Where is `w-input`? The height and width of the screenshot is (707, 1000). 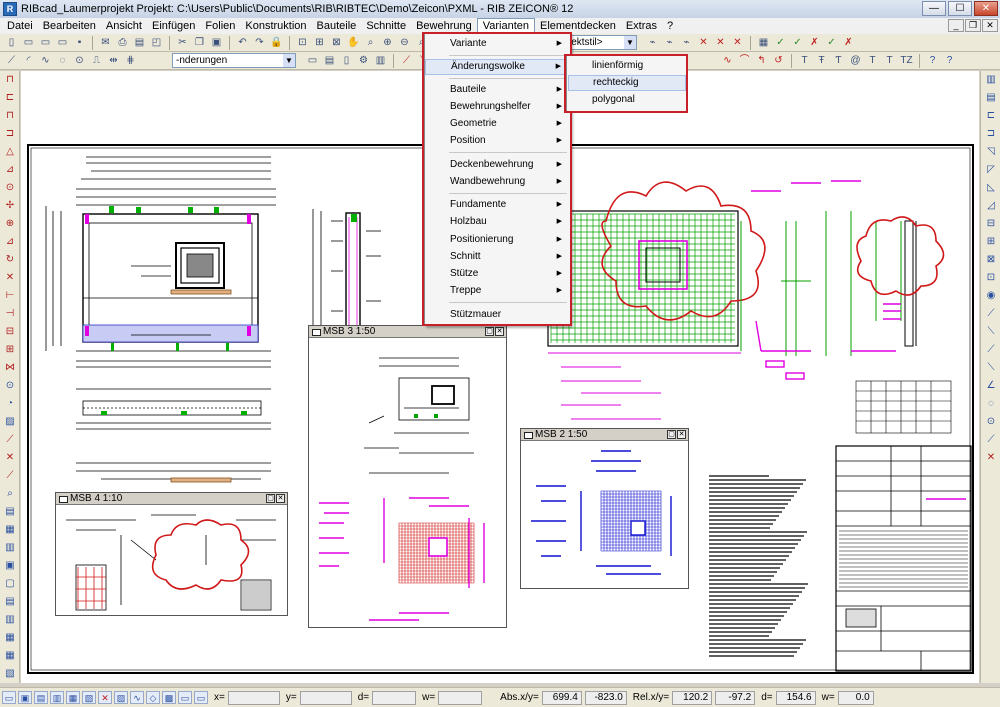
w-input is located at coordinates (460, 697).